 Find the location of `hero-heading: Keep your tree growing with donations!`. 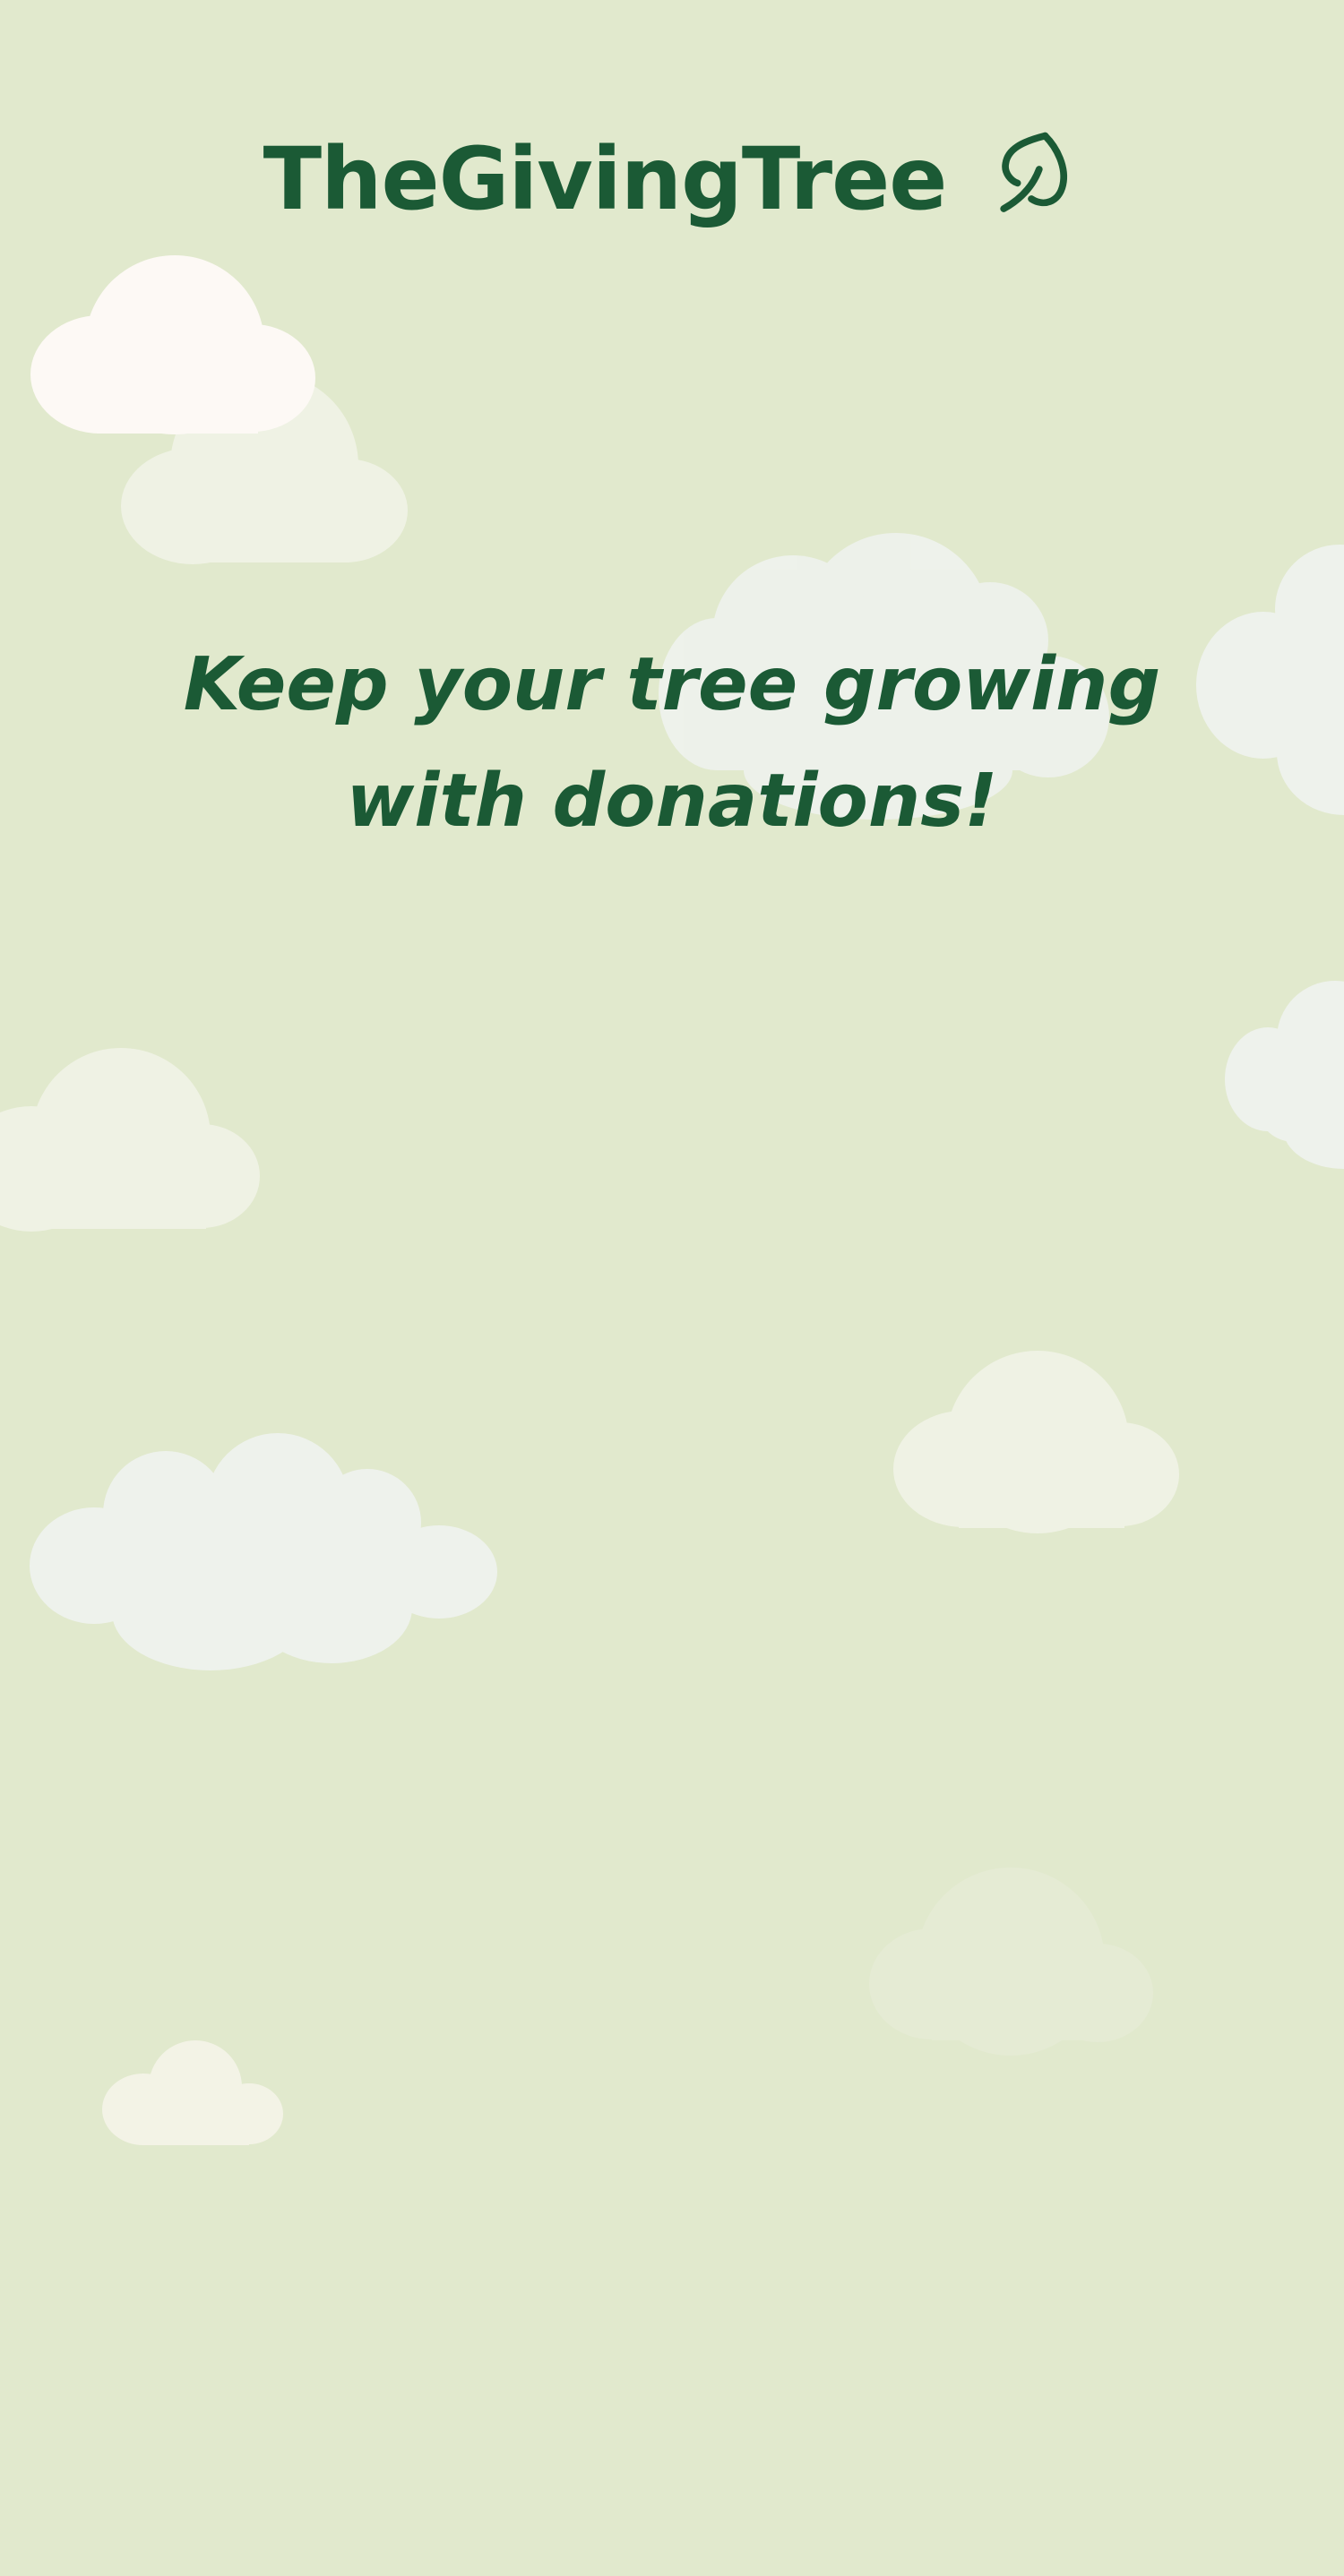

hero-heading: Keep your tree growing with donations! is located at coordinates (672, 743).